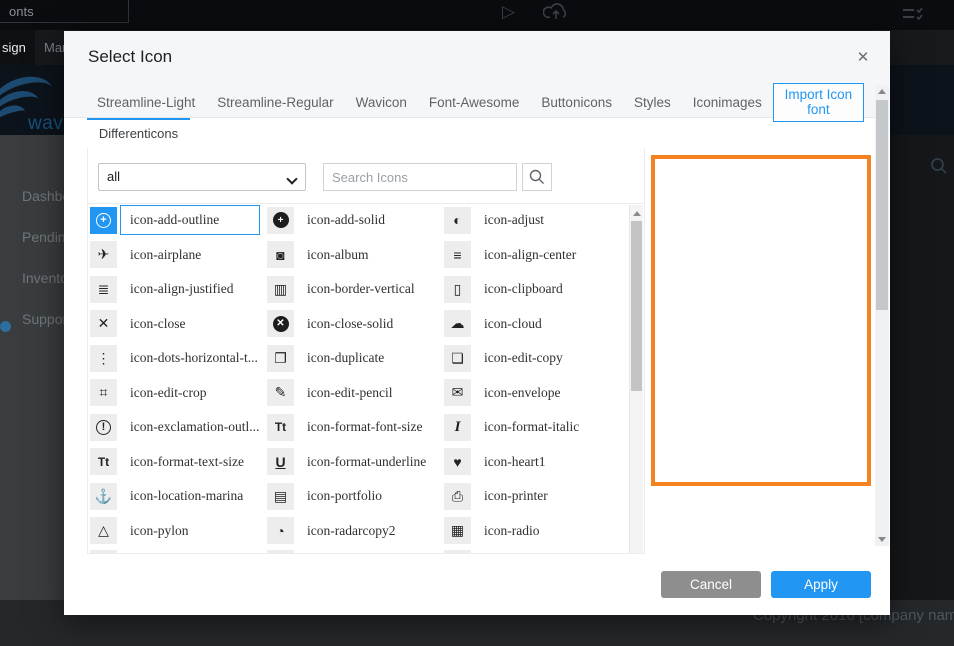 This screenshot has width=954, height=646. Describe the element at coordinates (355, 255) in the screenshot. I see `icon-item-icon-album: ◙ icon-album` at that location.